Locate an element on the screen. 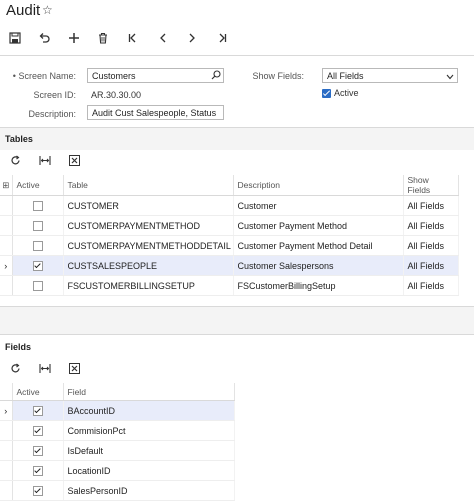  page-title: Audit is located at coordinates (23, 10).